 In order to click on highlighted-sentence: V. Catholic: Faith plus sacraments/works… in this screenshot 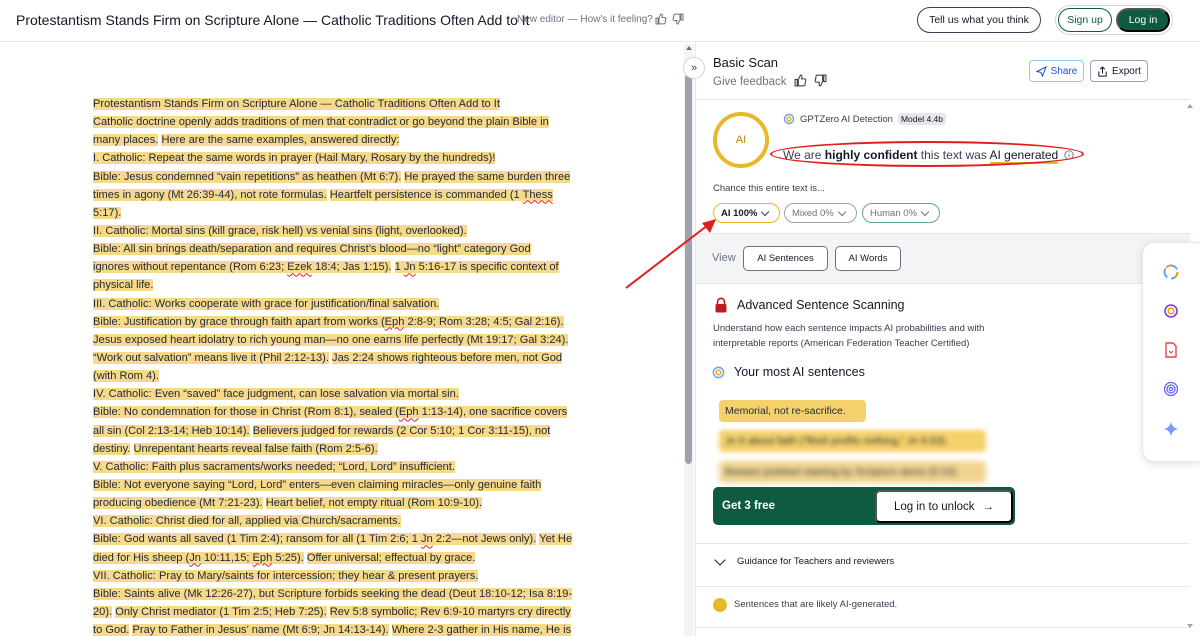, I will do `click(274, 466)`.